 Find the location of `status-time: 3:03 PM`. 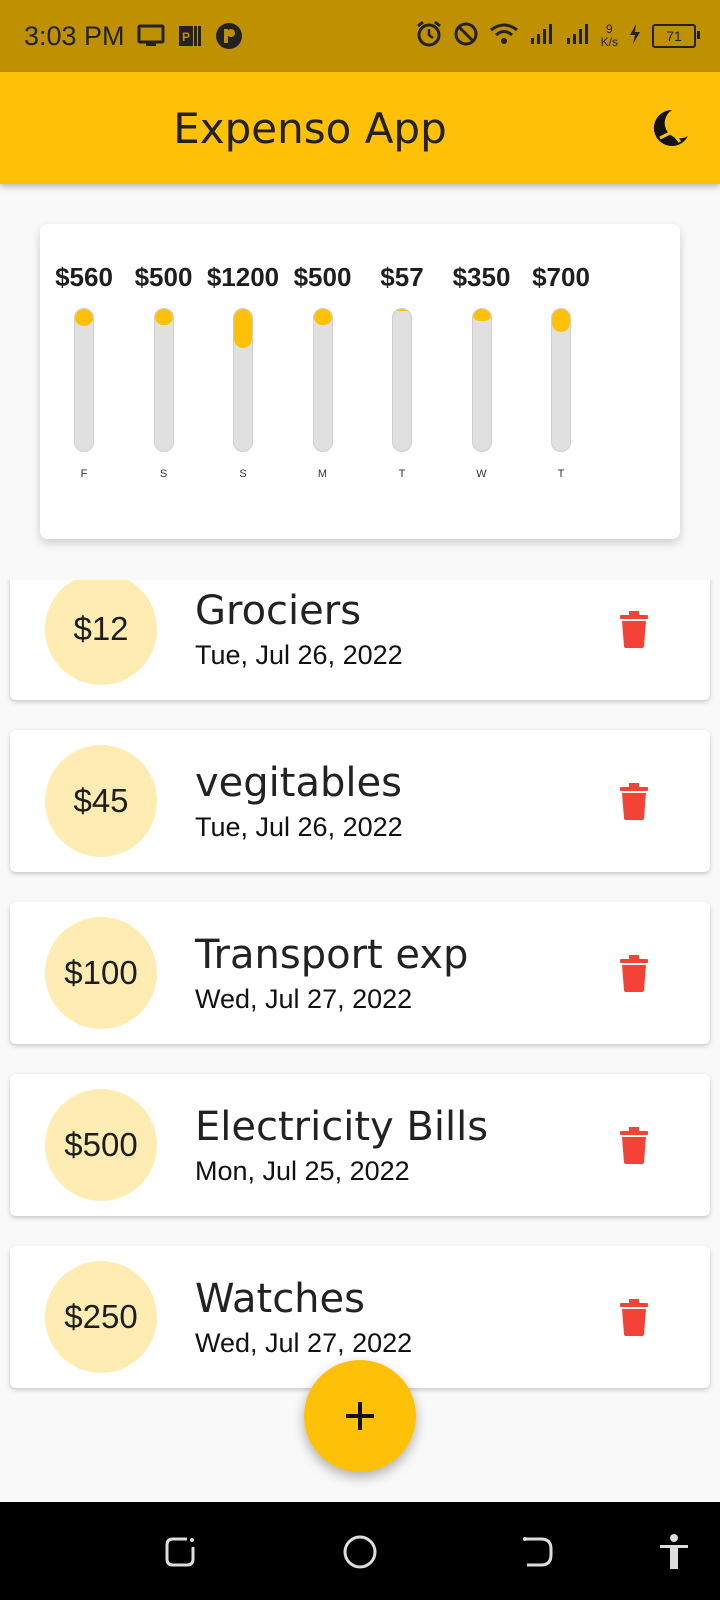

status-time: 3:03 PM is located at coordinates (74, 35).